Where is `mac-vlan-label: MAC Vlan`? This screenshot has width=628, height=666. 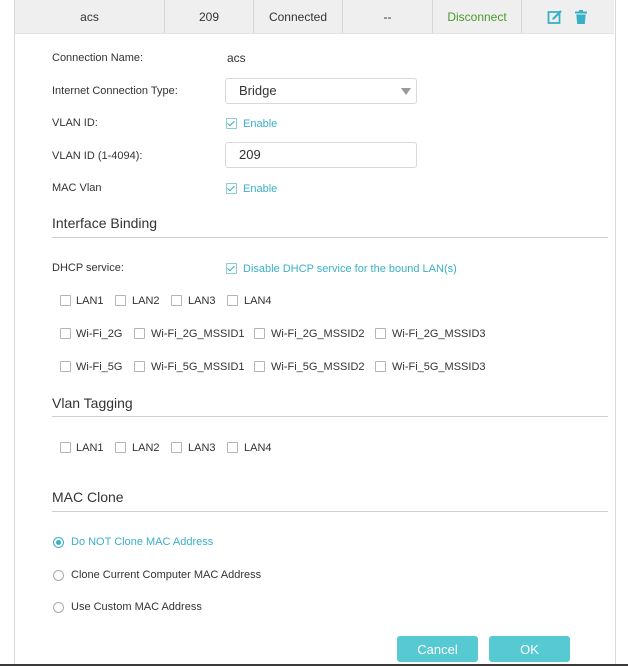 mac-vlan-label: MAC Vlan is located at coordinates (77, 188).